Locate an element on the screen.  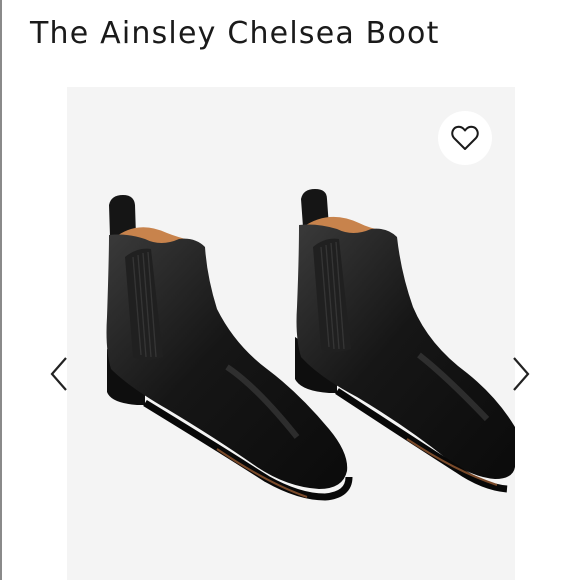
previous-photo-button is located at coordinates (59, 374).